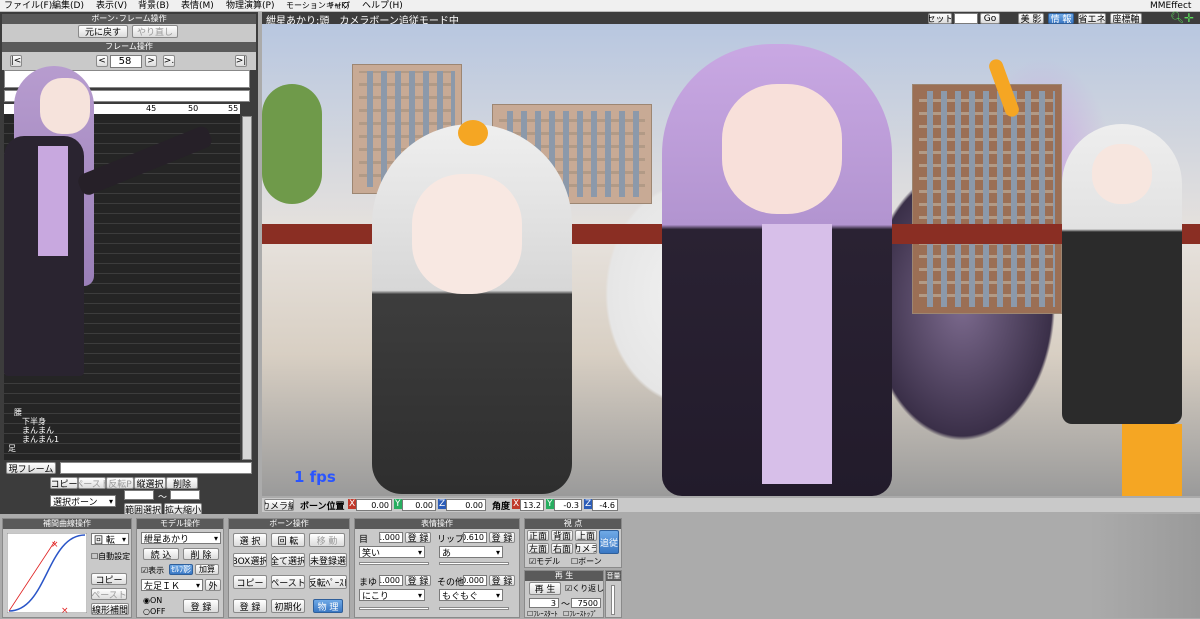 This screenshot has width=1200, height=619. Describe the element at coordinates (328, 606) in the screenshot. I see `physics-button: 物 理` at that location.